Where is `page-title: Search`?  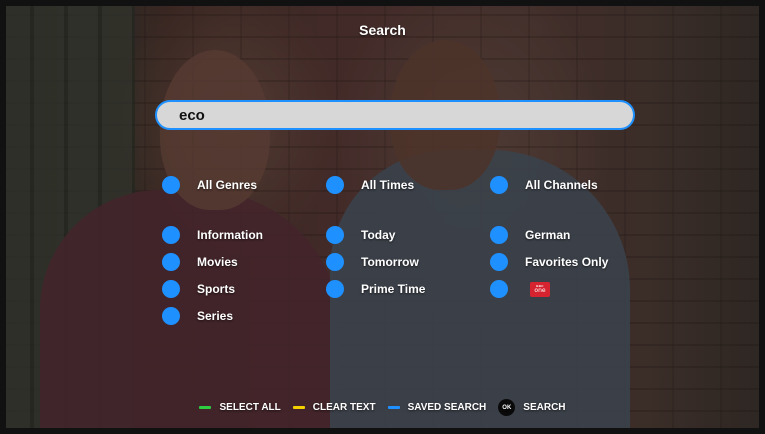
page-title: Search is located at coordinates (382, 30).